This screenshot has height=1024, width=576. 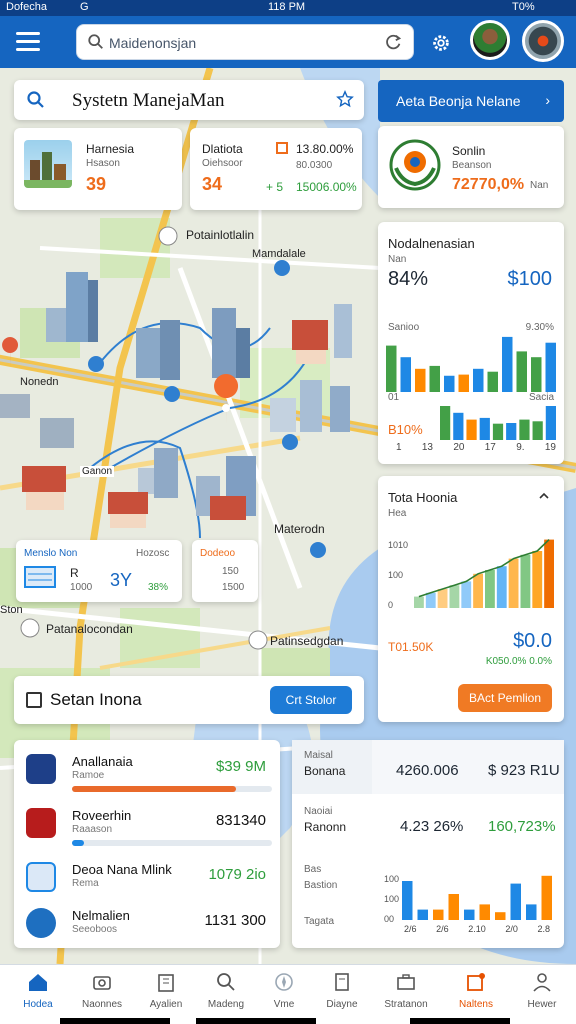 I want to click on chart-sub-right: Sacia, so click(x=541, y=397).